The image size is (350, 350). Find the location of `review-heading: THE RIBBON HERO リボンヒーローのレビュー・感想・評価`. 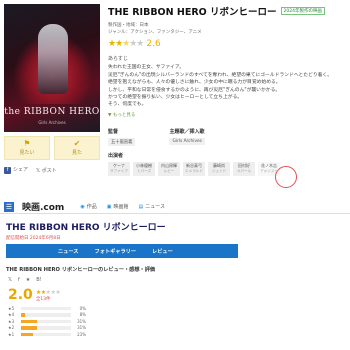

review-heading: THE RIBBON HERO リボンヒーローのレビュー・感想・評価 is located at coordinates (81, 270).